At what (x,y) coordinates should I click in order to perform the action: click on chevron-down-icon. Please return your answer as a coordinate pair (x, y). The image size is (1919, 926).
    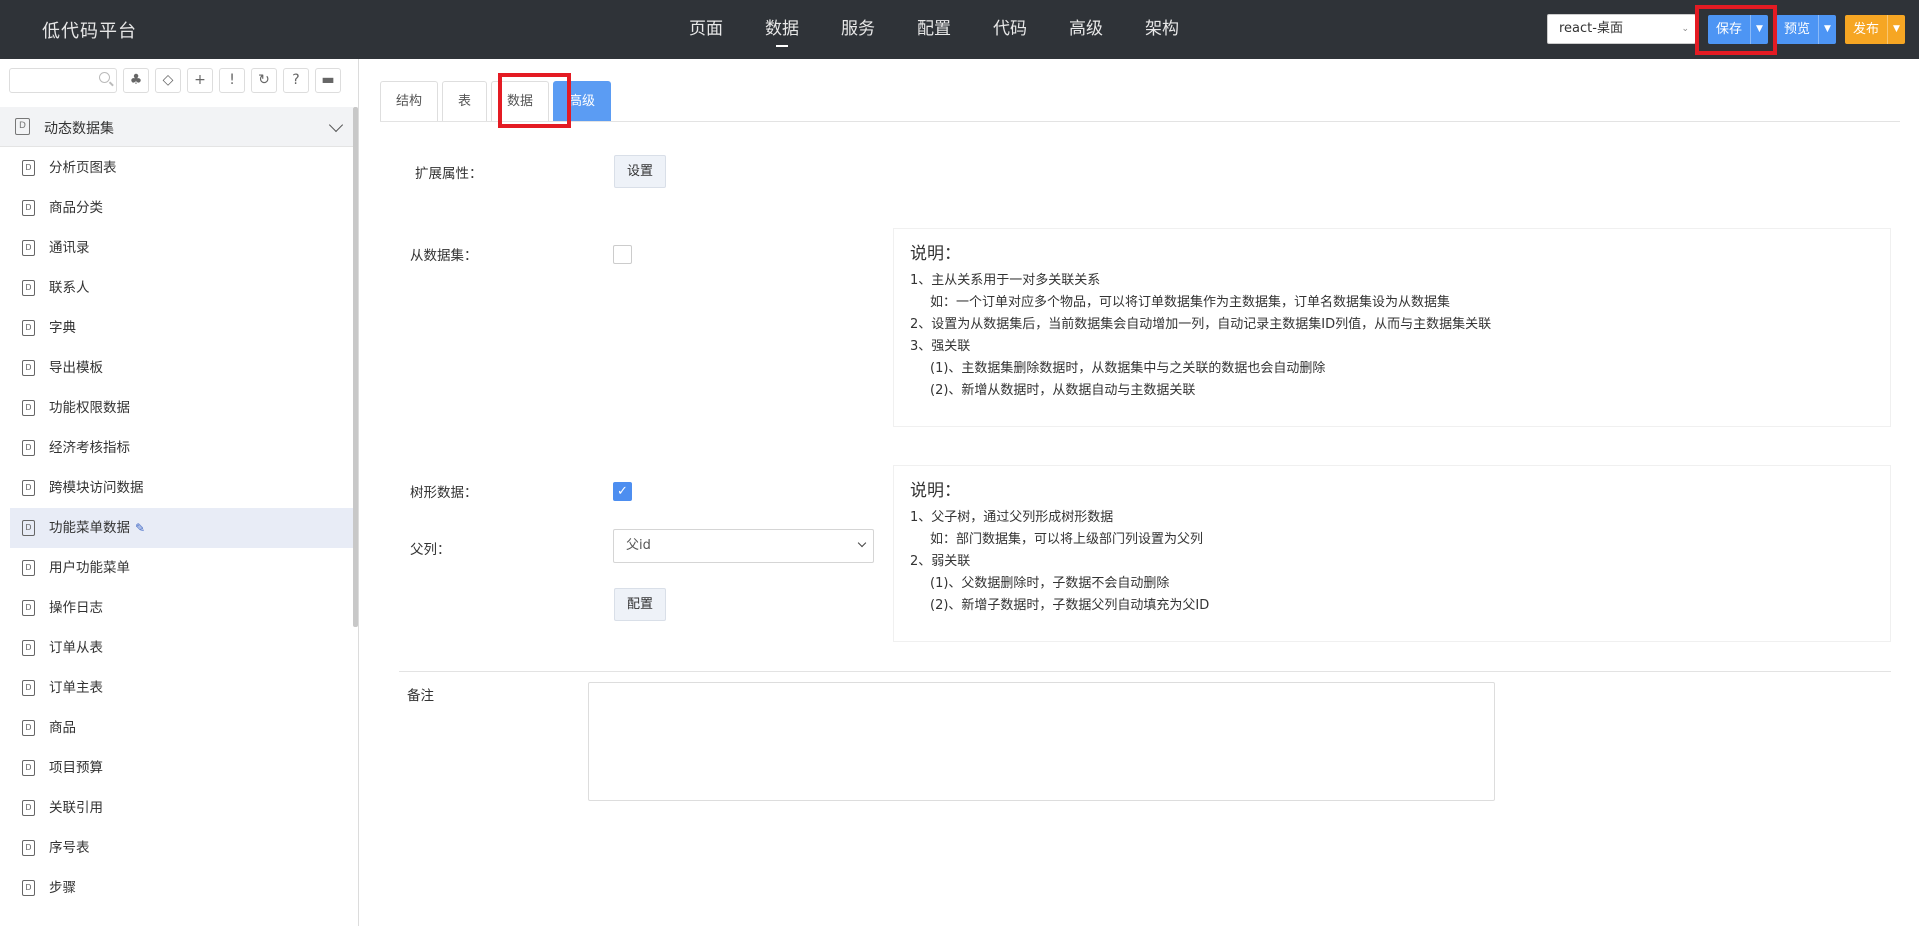
    Looking at the image, I should click on (336, 125).